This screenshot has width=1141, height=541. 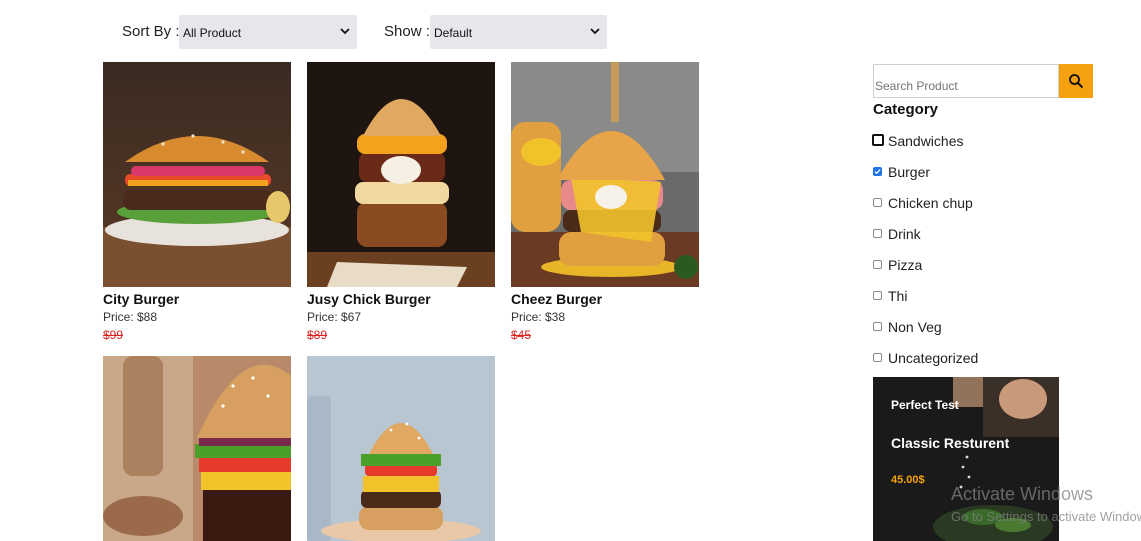 I want to click on product-old-price: $89, so click(x=317, y=335).